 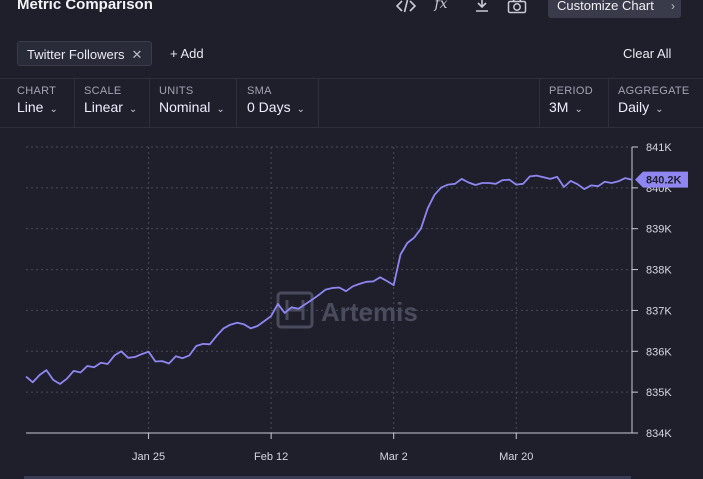 What do you see at coordinates (659, 393) in the screenshot?
I see `y-tick-label: 835K` at bounding box center [659, 393].